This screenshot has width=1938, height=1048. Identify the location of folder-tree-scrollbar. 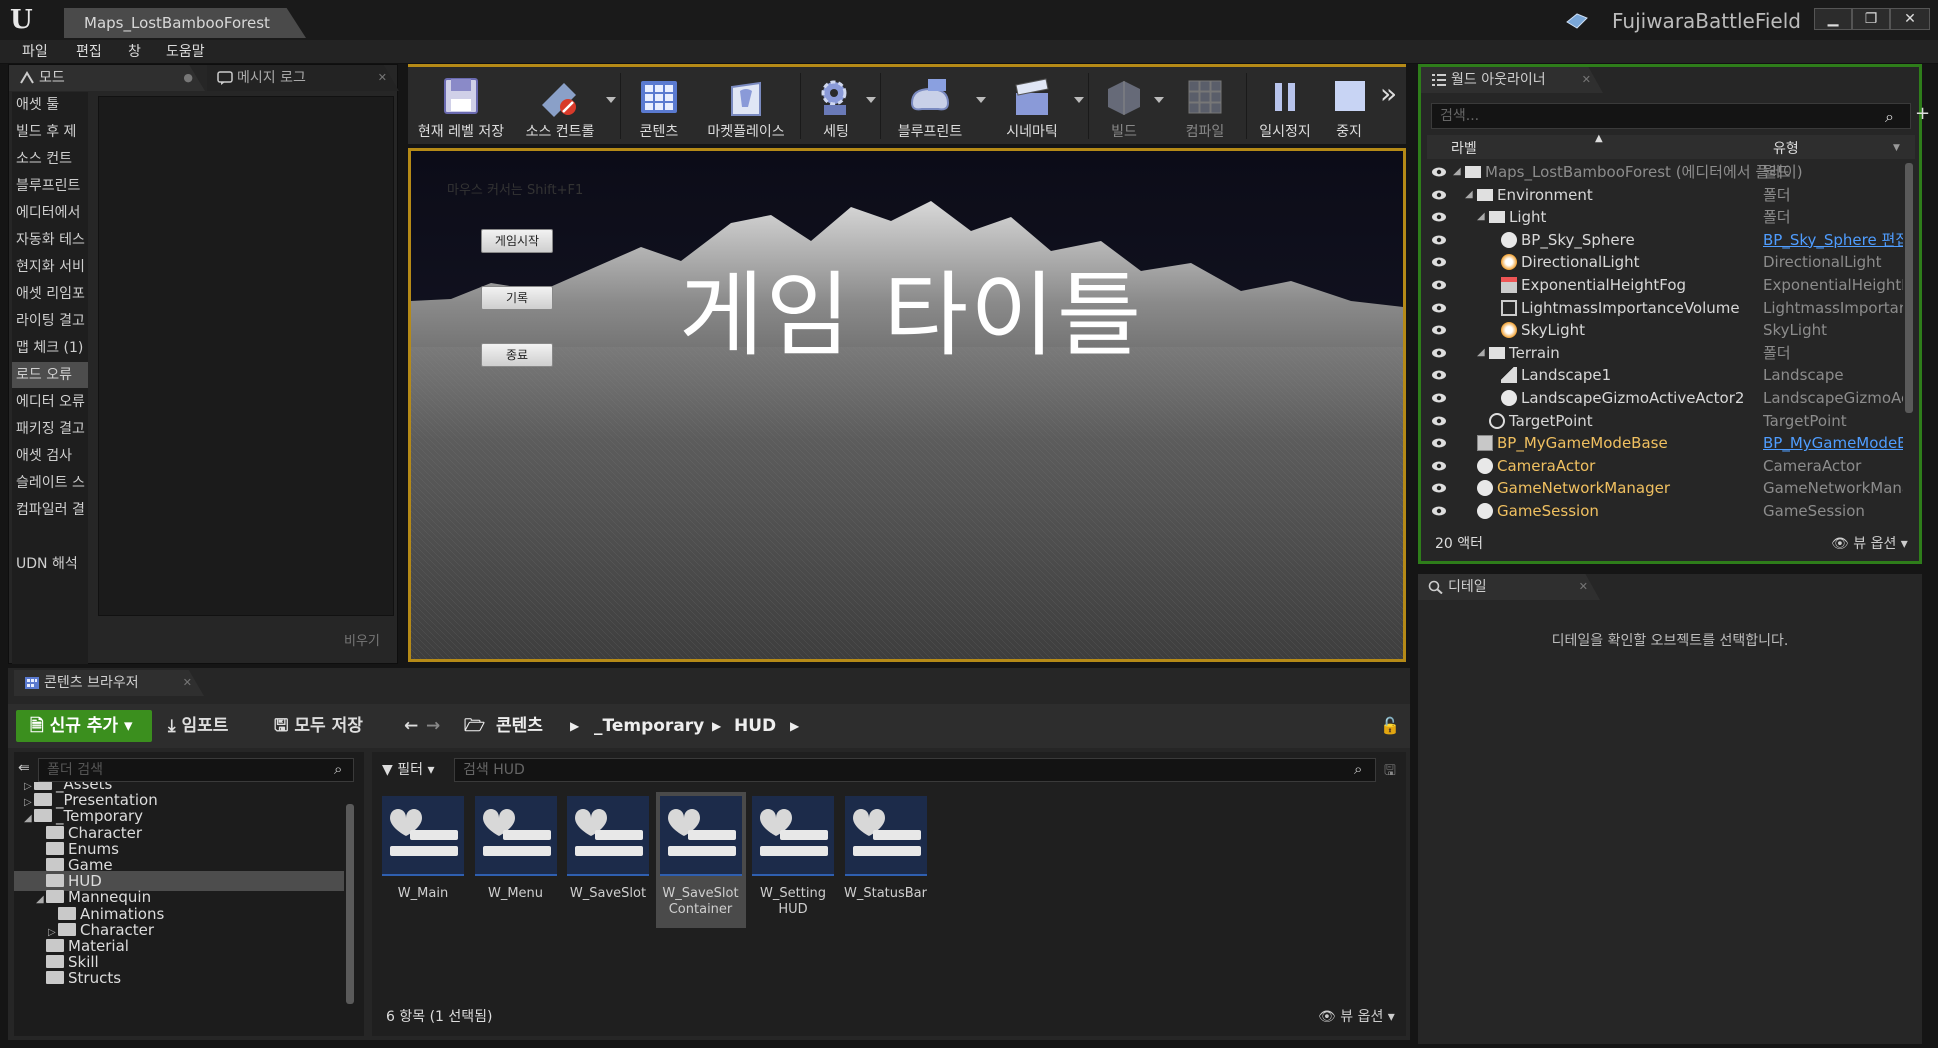
(350, 904).